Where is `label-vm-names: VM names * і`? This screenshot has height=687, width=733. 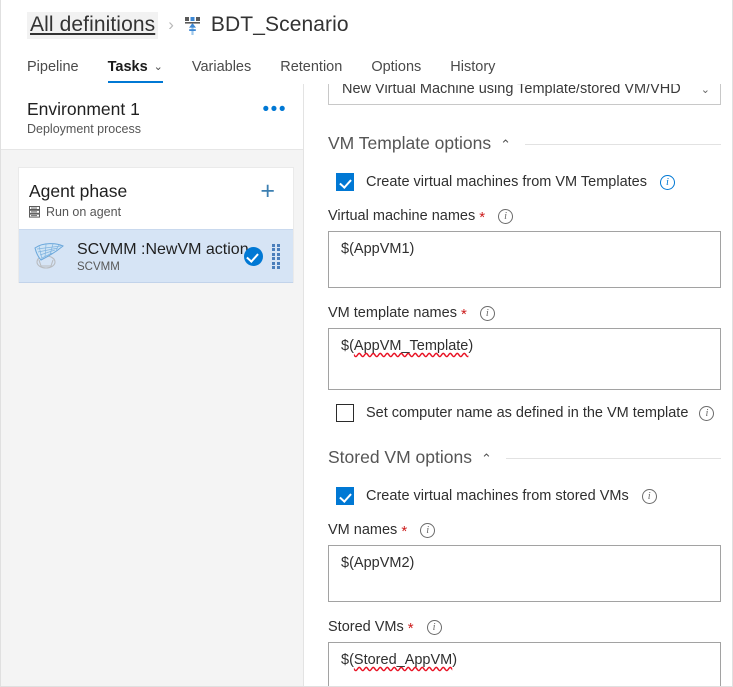
label-vm-names: VM names * і is located at coordinates (524, 531).